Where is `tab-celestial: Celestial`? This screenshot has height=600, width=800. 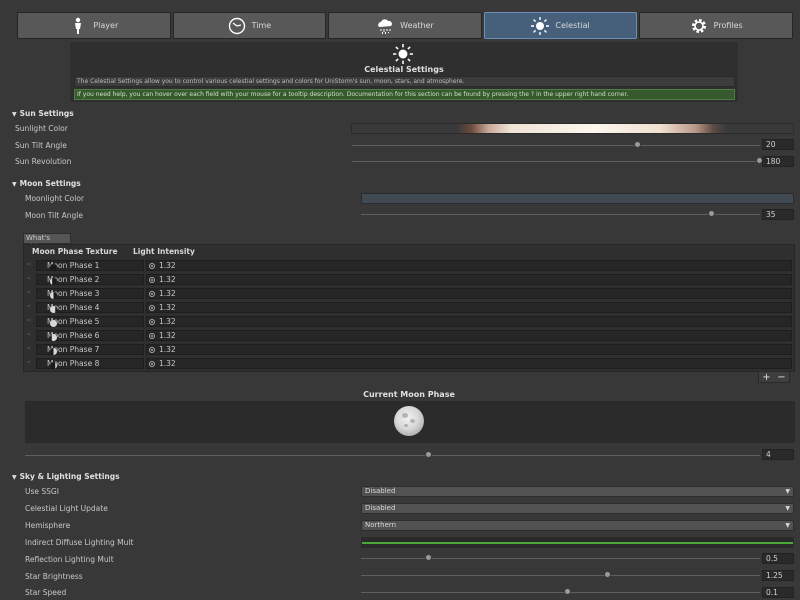
tab-celestial: Celestial is located at coordinates (560, 25).